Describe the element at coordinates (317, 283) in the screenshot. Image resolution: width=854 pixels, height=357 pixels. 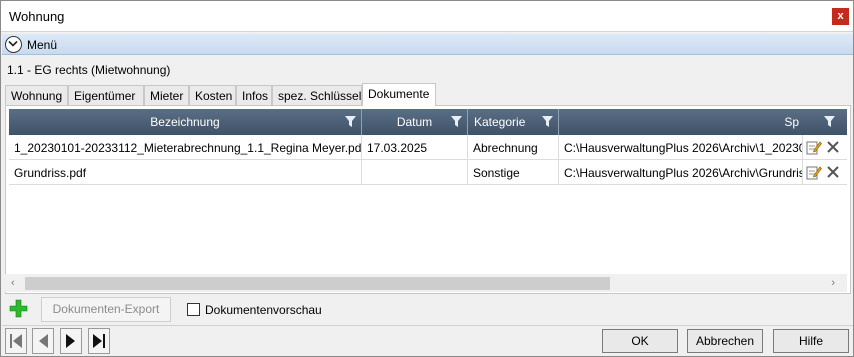
I see `scrollbar-thumb` at that location.